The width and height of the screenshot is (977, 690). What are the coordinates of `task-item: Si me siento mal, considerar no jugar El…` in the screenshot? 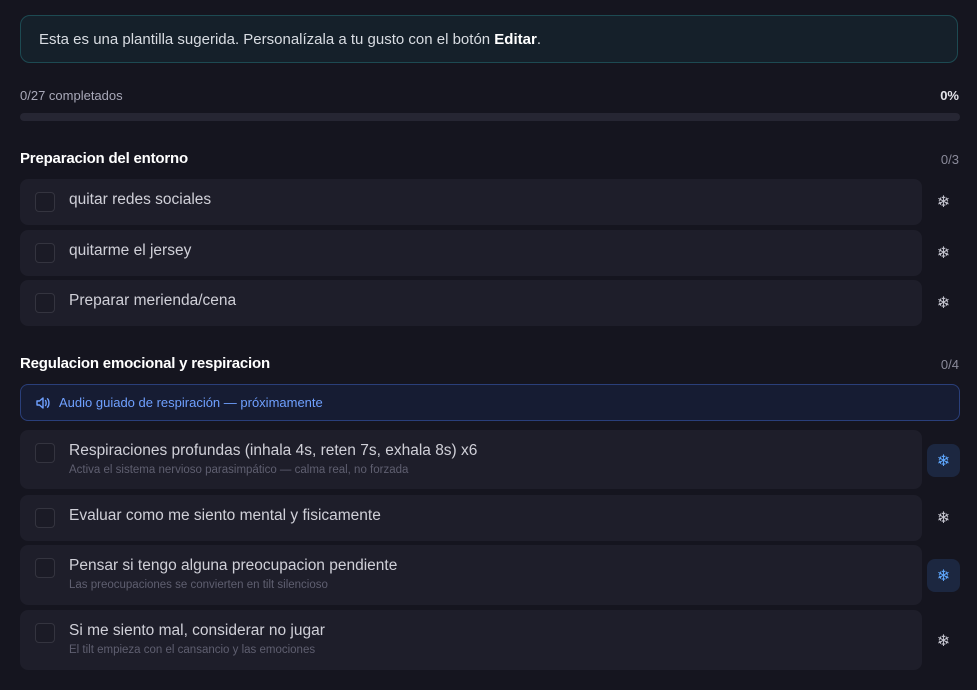 It's located at (471, 640).